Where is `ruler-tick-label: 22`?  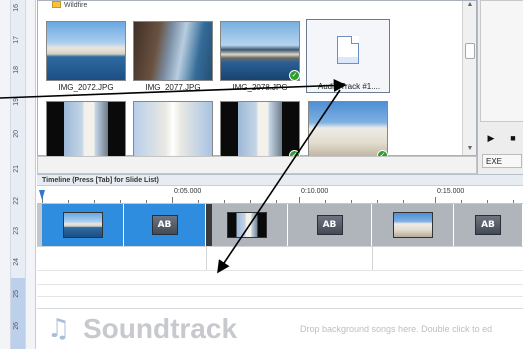 ruler-tick-label: 22 is located at coordinates (16, 201).